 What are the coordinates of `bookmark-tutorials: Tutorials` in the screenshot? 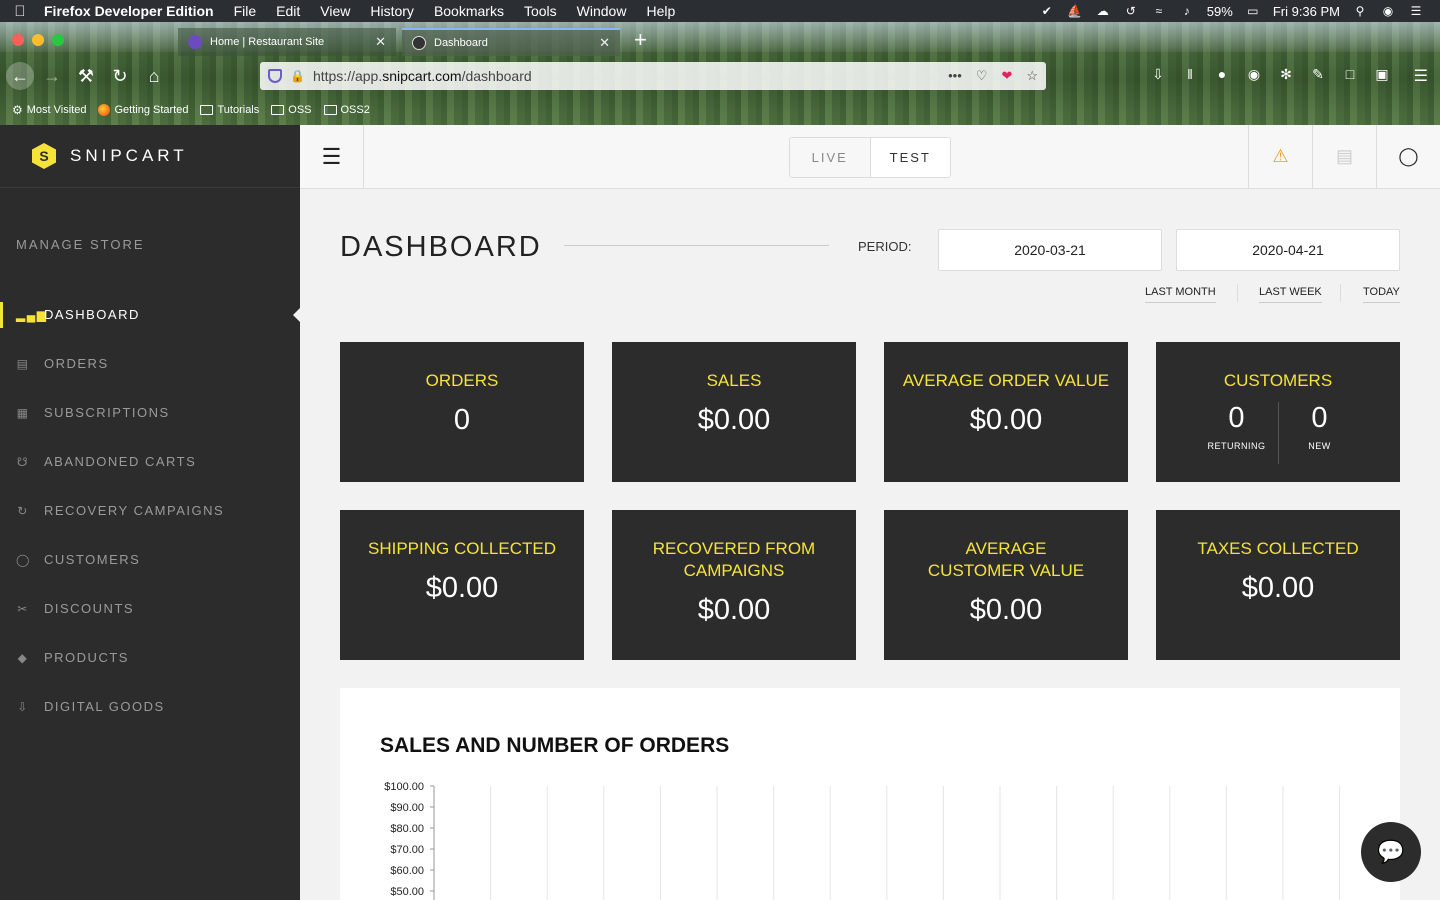 It's located at (229, 110).